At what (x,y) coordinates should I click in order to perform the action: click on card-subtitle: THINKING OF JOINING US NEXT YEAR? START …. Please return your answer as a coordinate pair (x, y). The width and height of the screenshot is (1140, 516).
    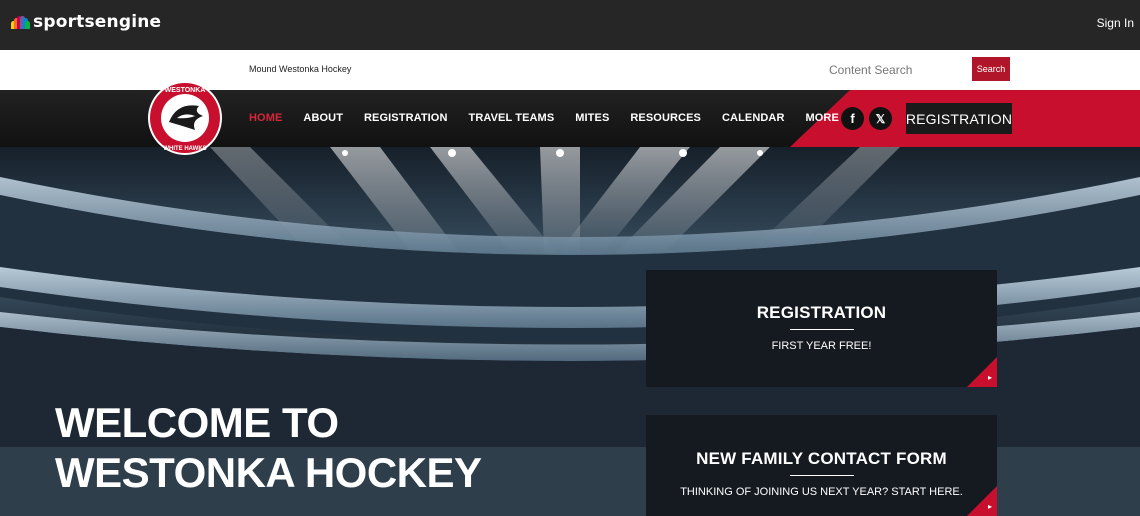
    Looking at the image, I should click on (821, 492).